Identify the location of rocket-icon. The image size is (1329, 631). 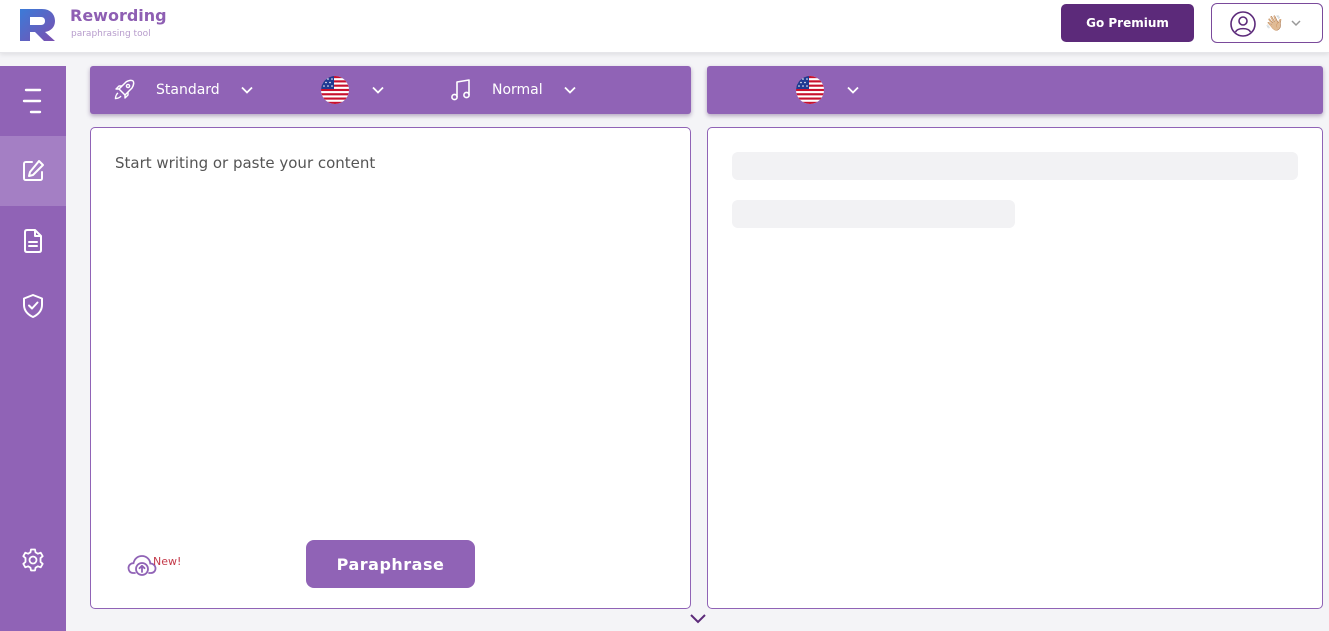
(124, 89).